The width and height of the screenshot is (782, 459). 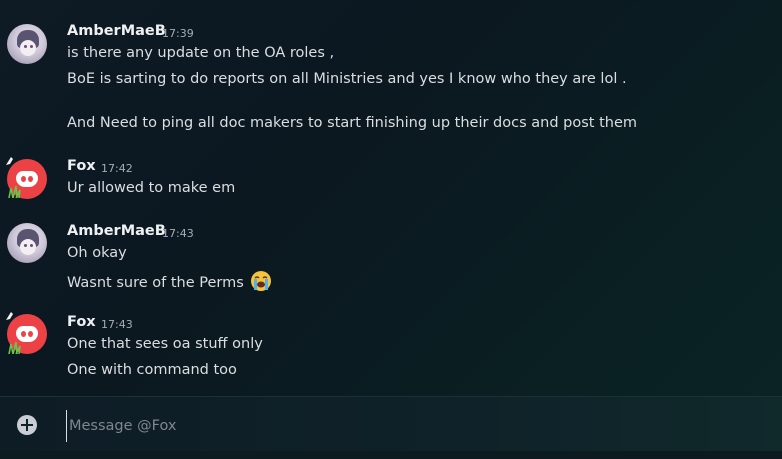 What do you see at coordinates (391, 455) in the screenshot?
I see `bottom-bar` at bounding box center [391, 455].